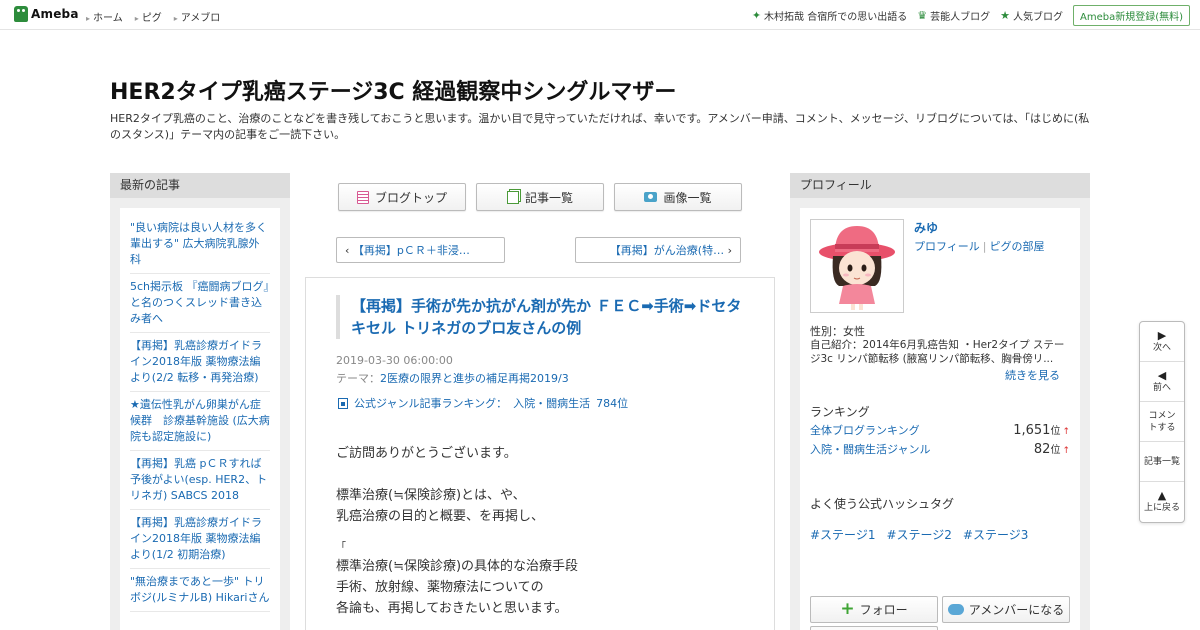 Image resolution: width=1200 pixels, height=630 pixels. I want to click on ranking-heading: ランキング, so click(840, 412).